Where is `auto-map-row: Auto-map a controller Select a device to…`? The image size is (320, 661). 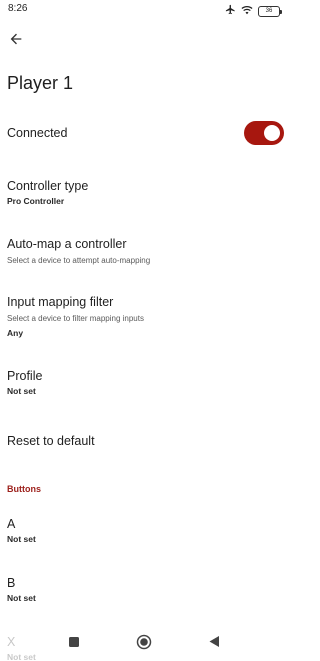 auto-map-row: Auto-map a controller Select a device to… is located at coordinates (144, 251).